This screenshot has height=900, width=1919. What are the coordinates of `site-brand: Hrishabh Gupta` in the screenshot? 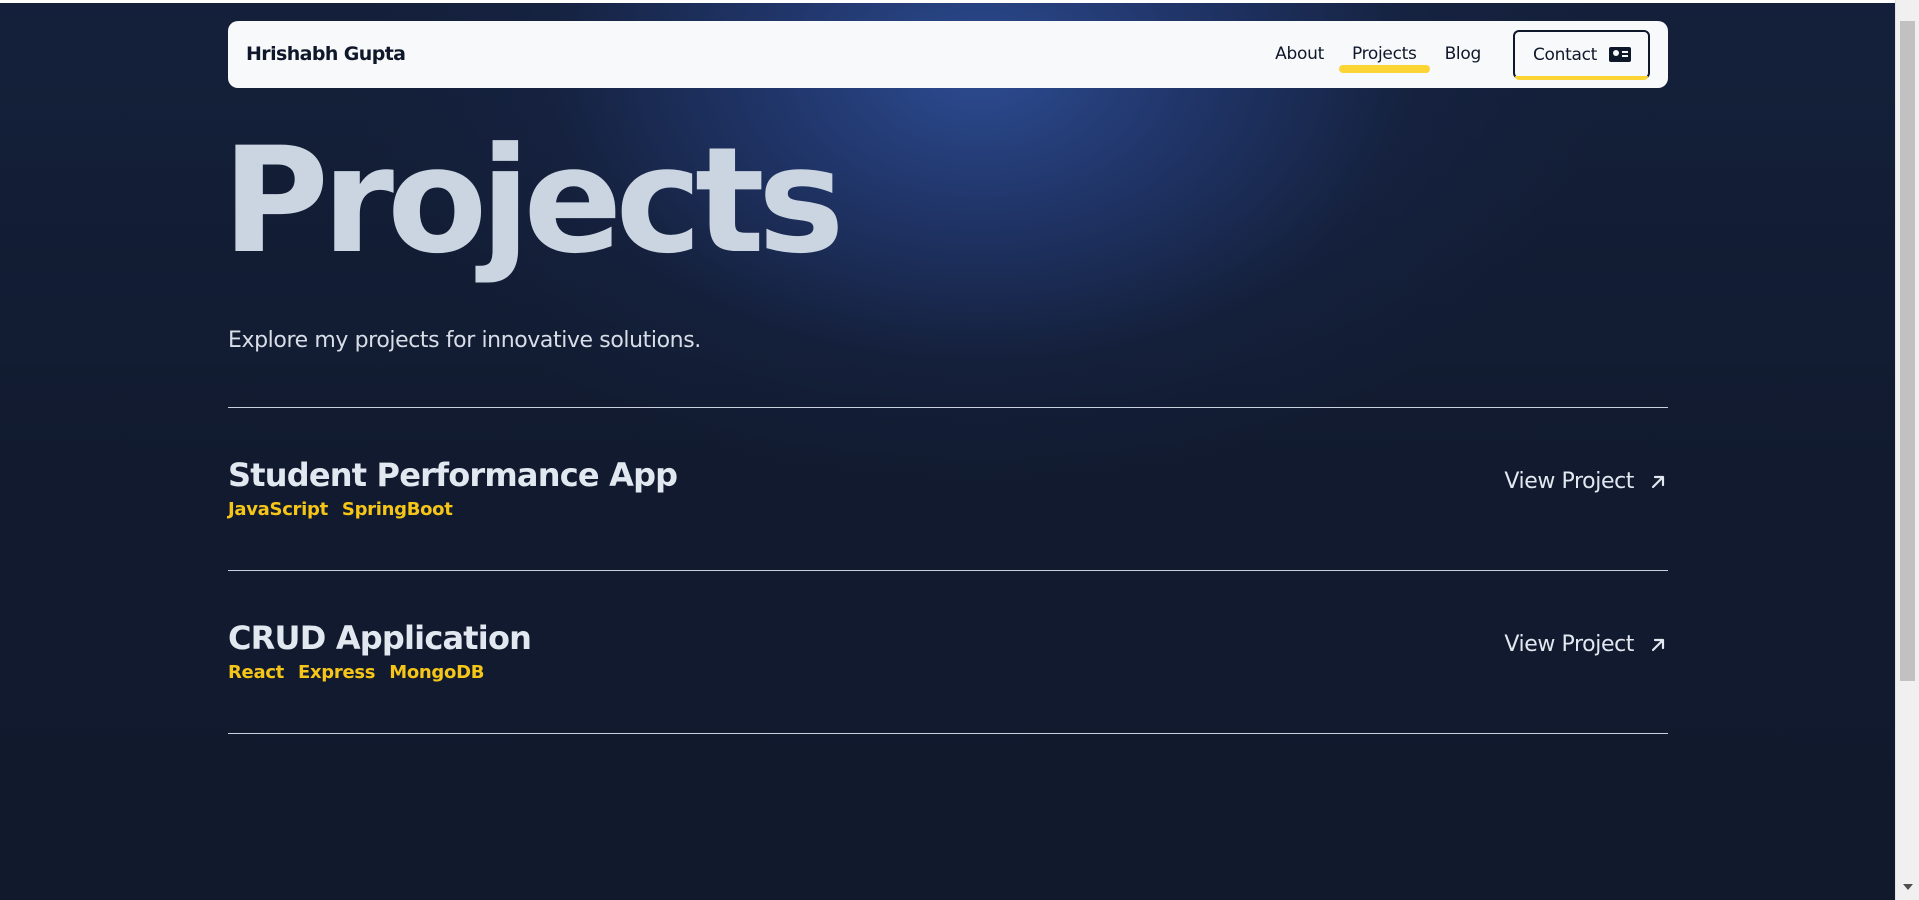 It's located at (326, 54).